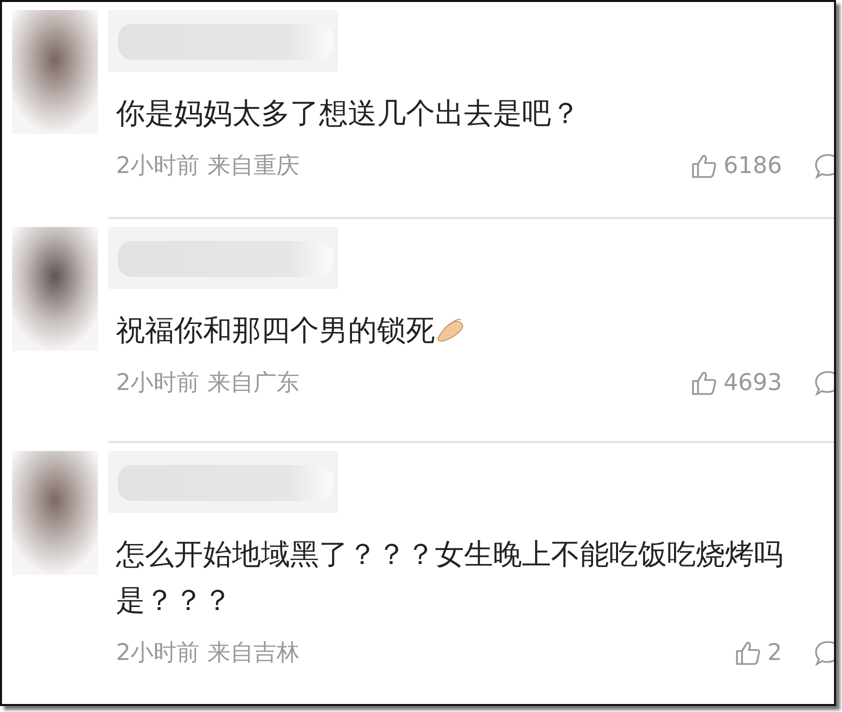 The image size is (842, 712). Describe the element at coordinates (348, 113) in the screenshot. I see `comment-text: 你是妈妈太多了想送几个出去是吧？` at that location.